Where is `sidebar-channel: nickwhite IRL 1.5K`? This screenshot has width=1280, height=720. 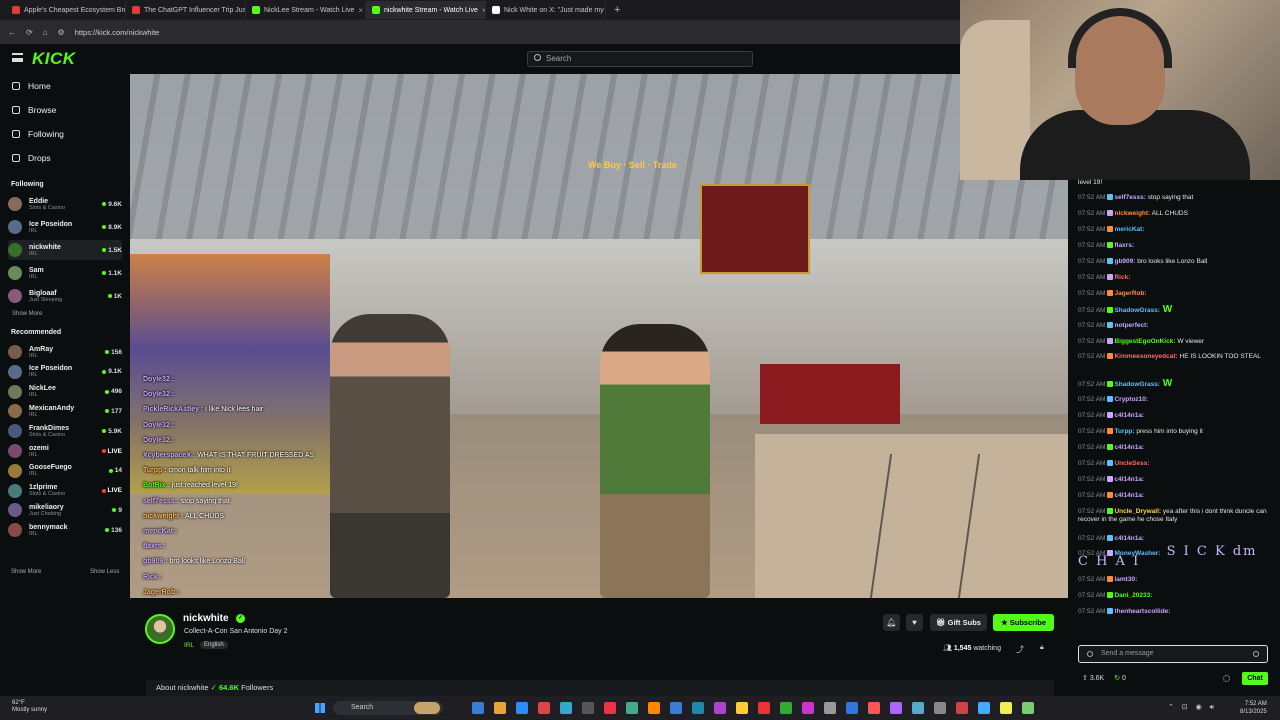 sidebar-channel: nickwhite IRL 1.5K is located at coordinates (65, 250).